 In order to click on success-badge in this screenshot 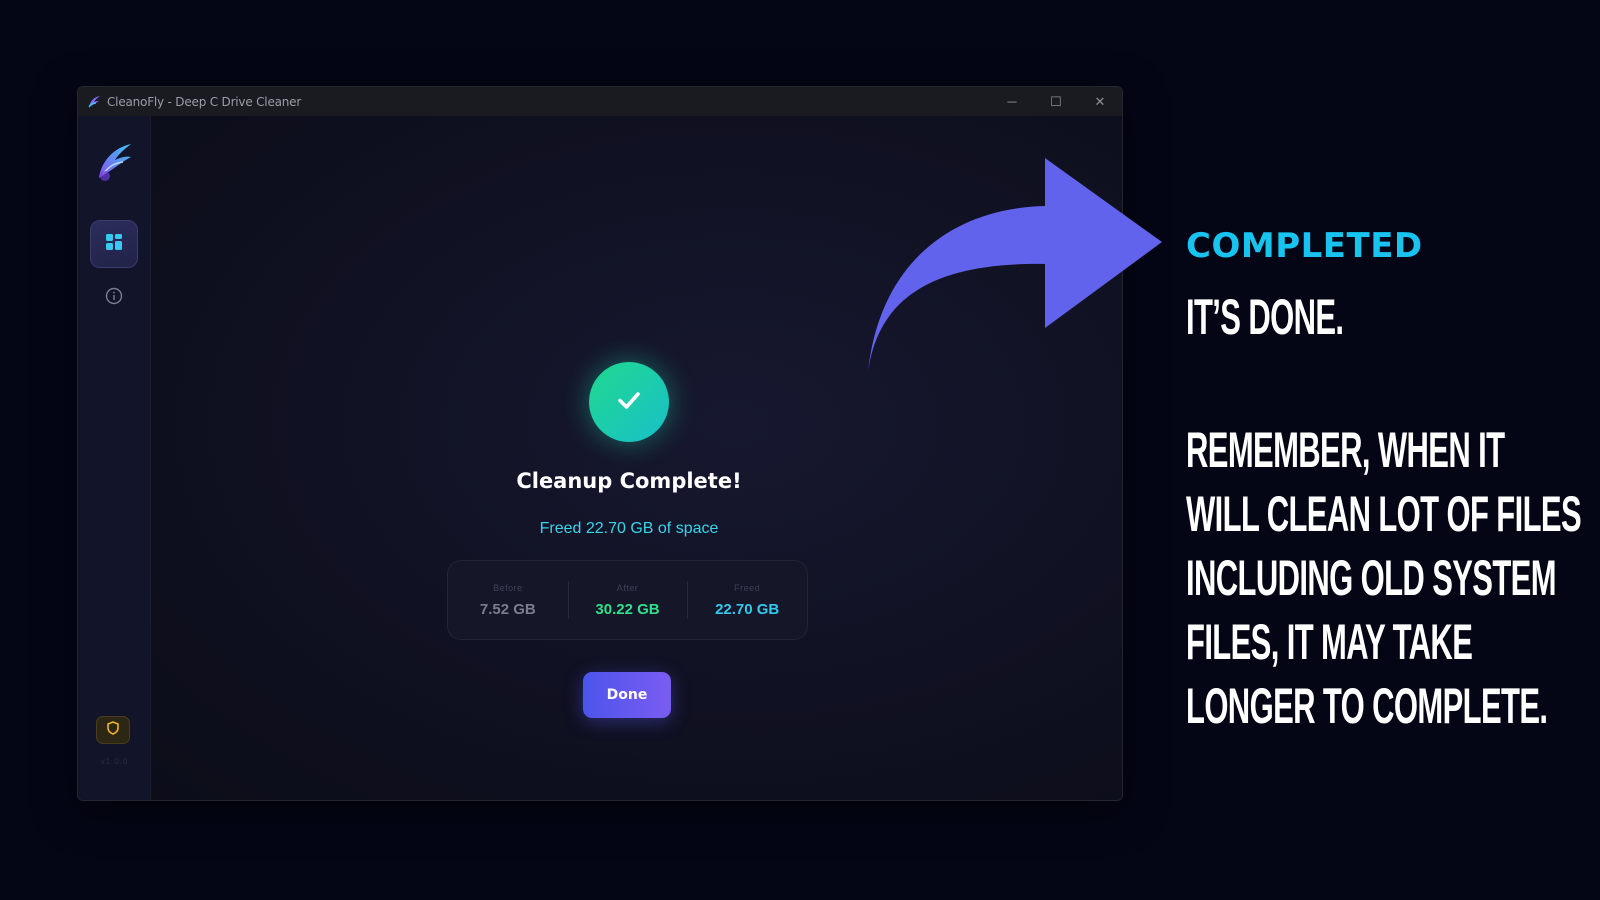, I will do `click(629, 402)`.